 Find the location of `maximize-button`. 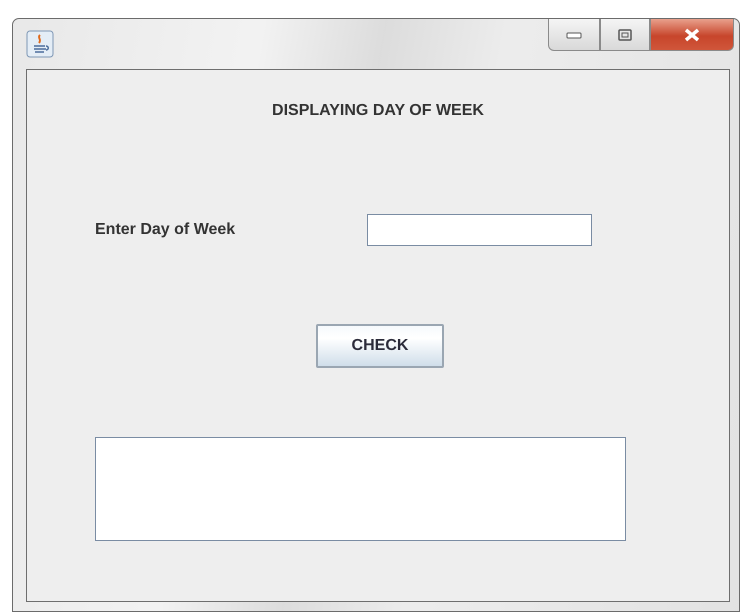

maximize-button is located at coordinates (625, 35).